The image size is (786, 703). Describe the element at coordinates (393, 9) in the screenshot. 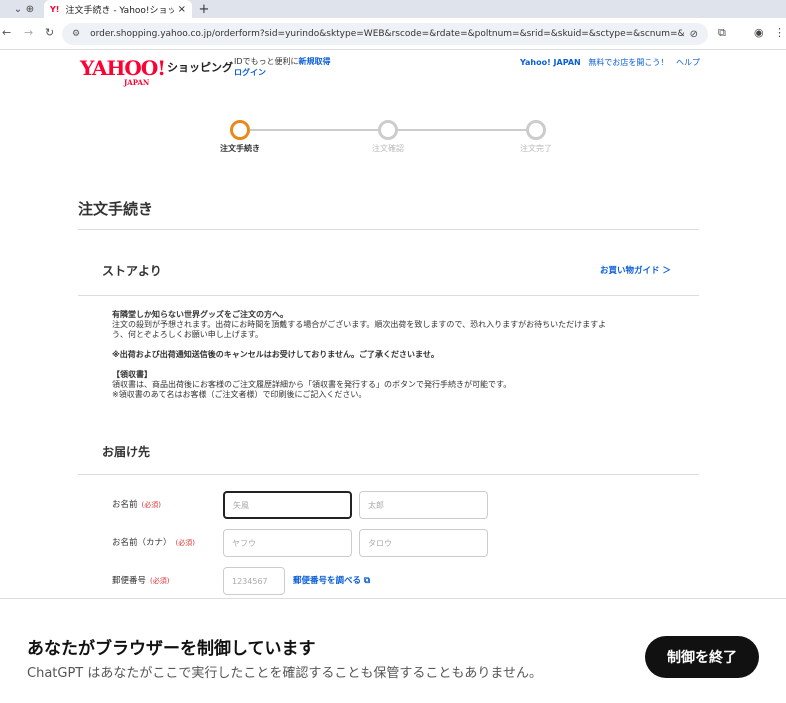

I see `tab-strip: ⌄ ⊕ Y! 注文手続き - Yahoo!ショッピ × +` at that location.